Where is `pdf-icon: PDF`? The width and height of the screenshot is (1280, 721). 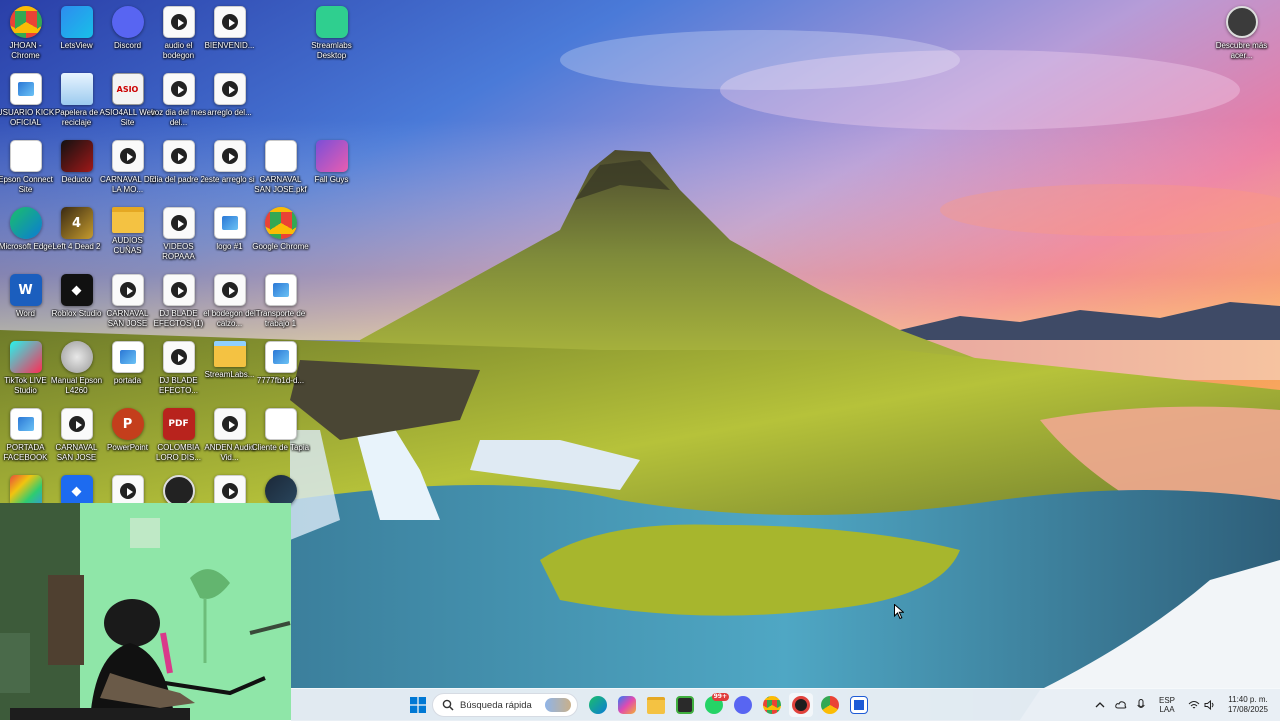 pdf-icon: PDF is located at coordinates (178, 424).